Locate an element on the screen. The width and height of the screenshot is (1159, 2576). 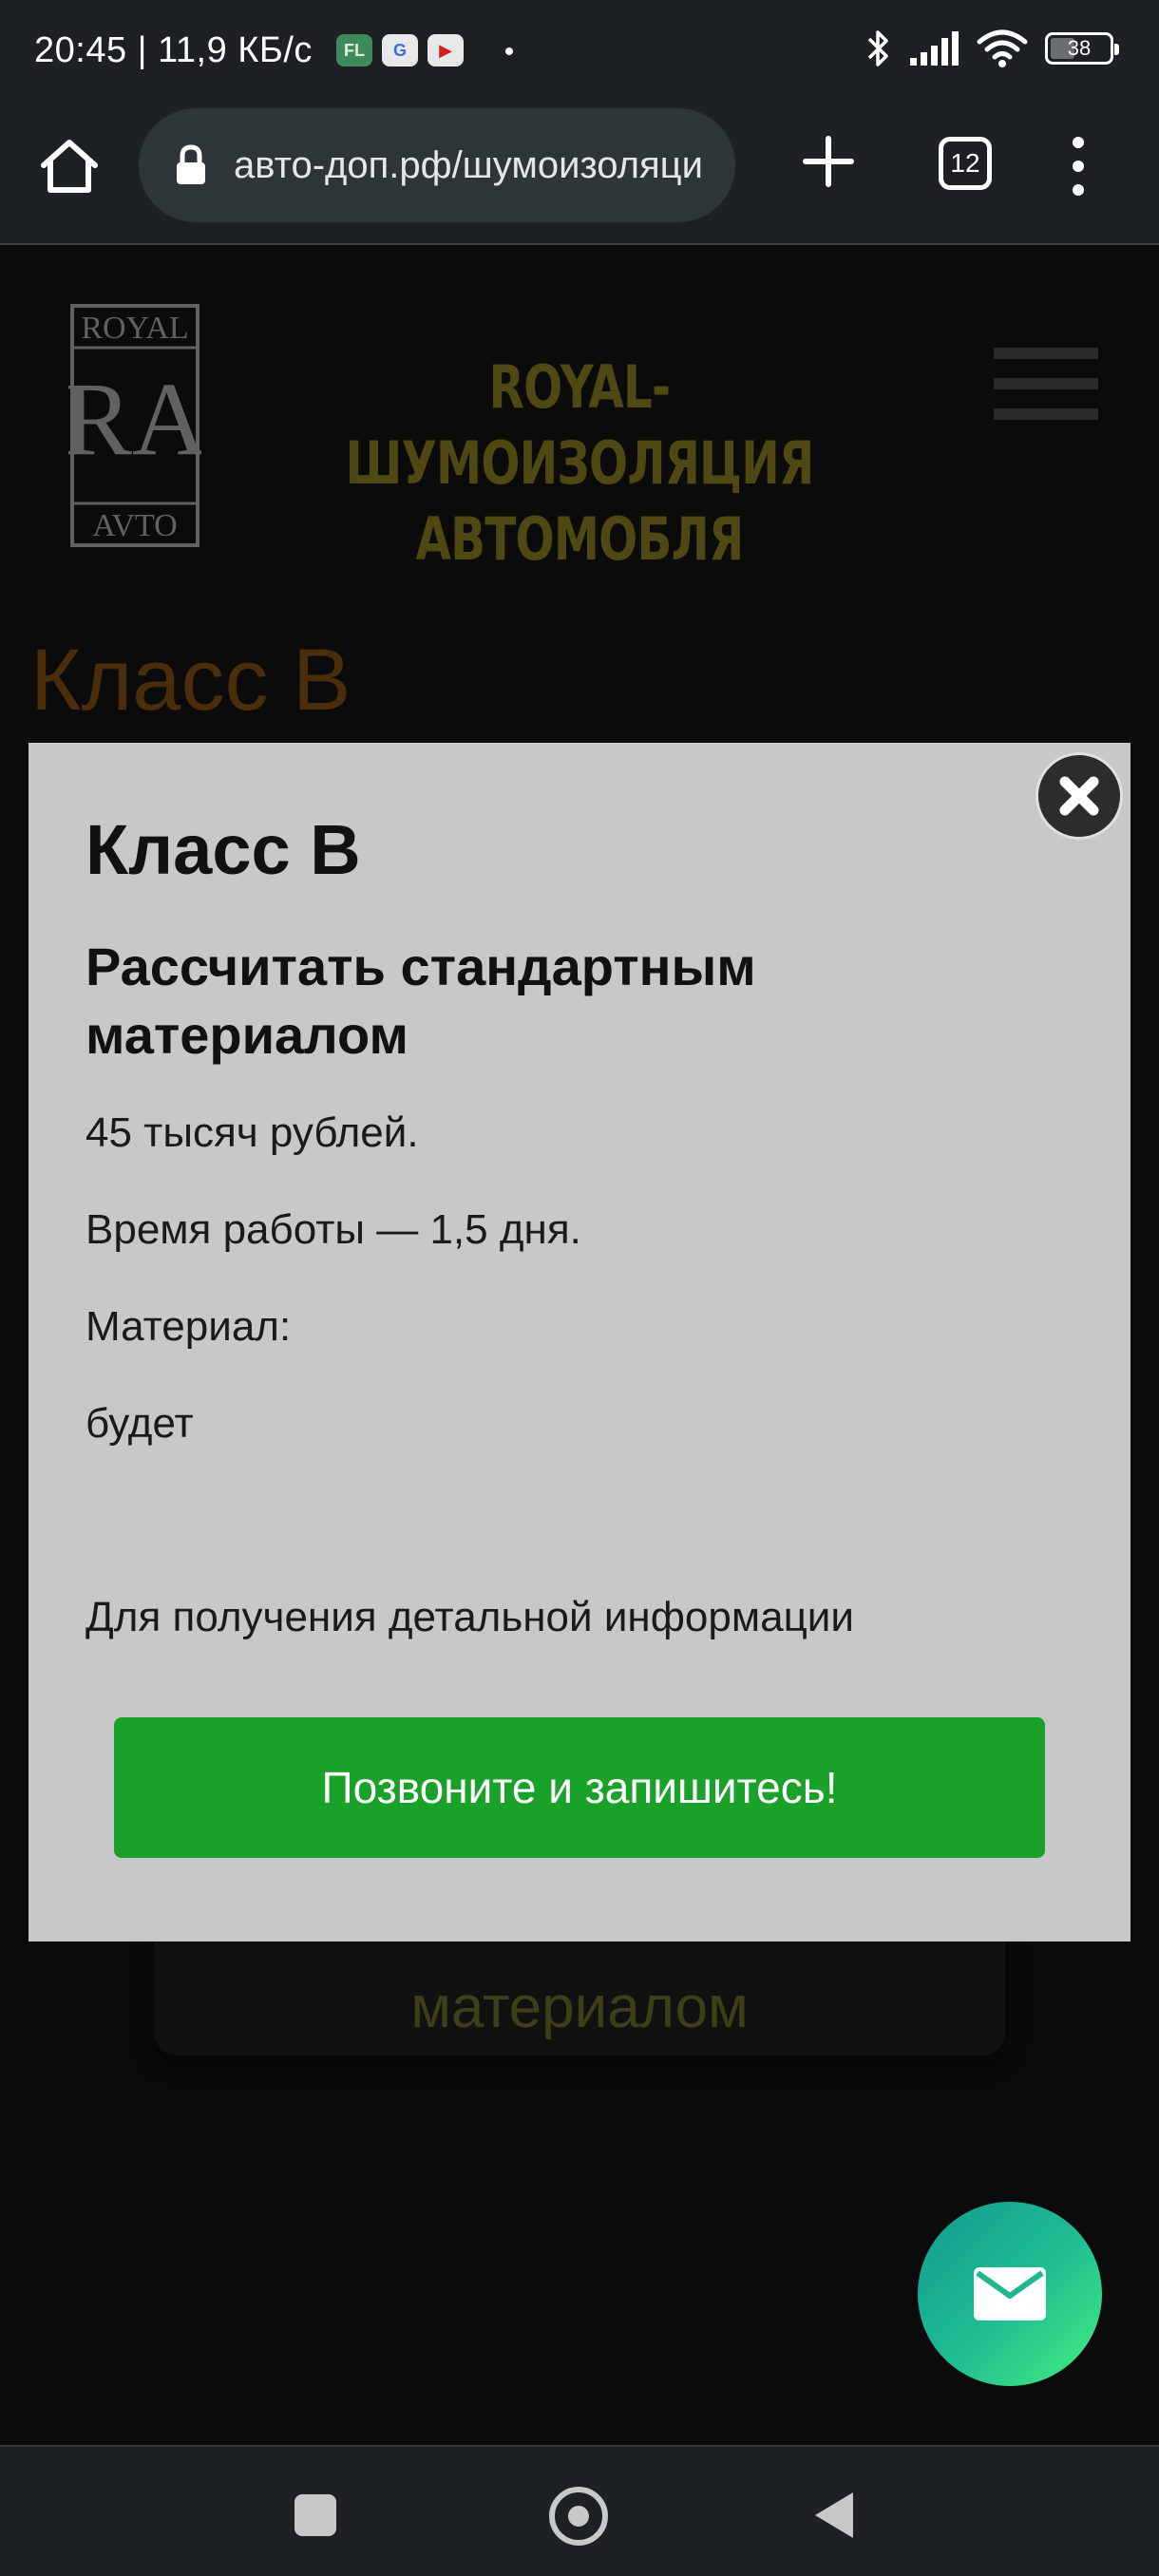
home-icon is located at coordinates (69, 166).